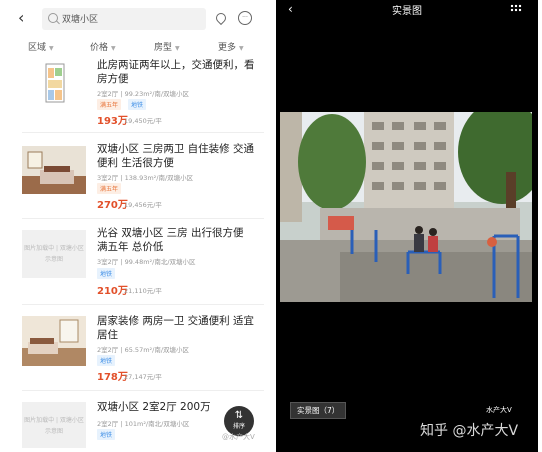 The height and width of the screenshot is (452, 542). Describe the element at coordinates (53, 18) in the screenshot. I see `search-icon` at that location.